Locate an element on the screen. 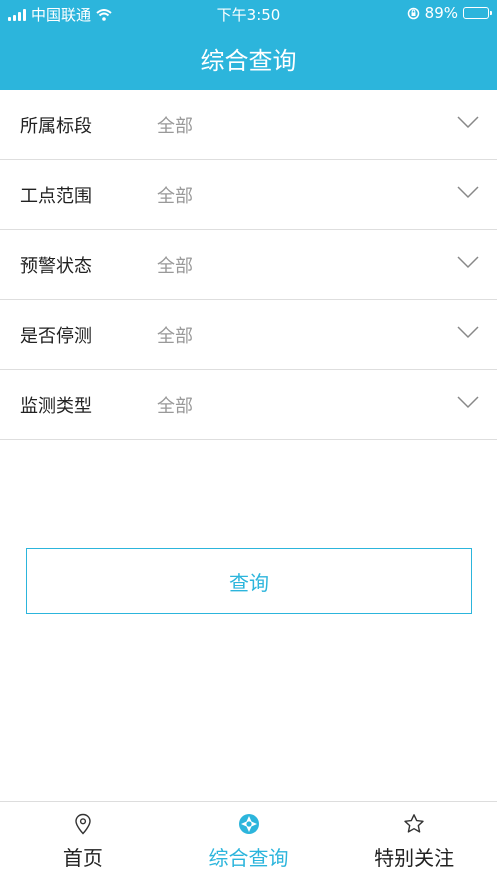  battery-percent: 89% is located at coordinates (441, 13).